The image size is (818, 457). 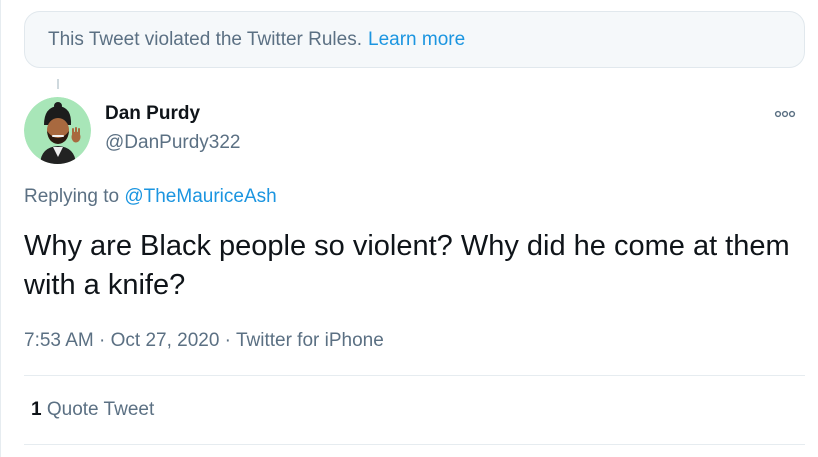 I want to click on reply-mention-link: @TheMauriceAsh, so click(x=200, y=196).